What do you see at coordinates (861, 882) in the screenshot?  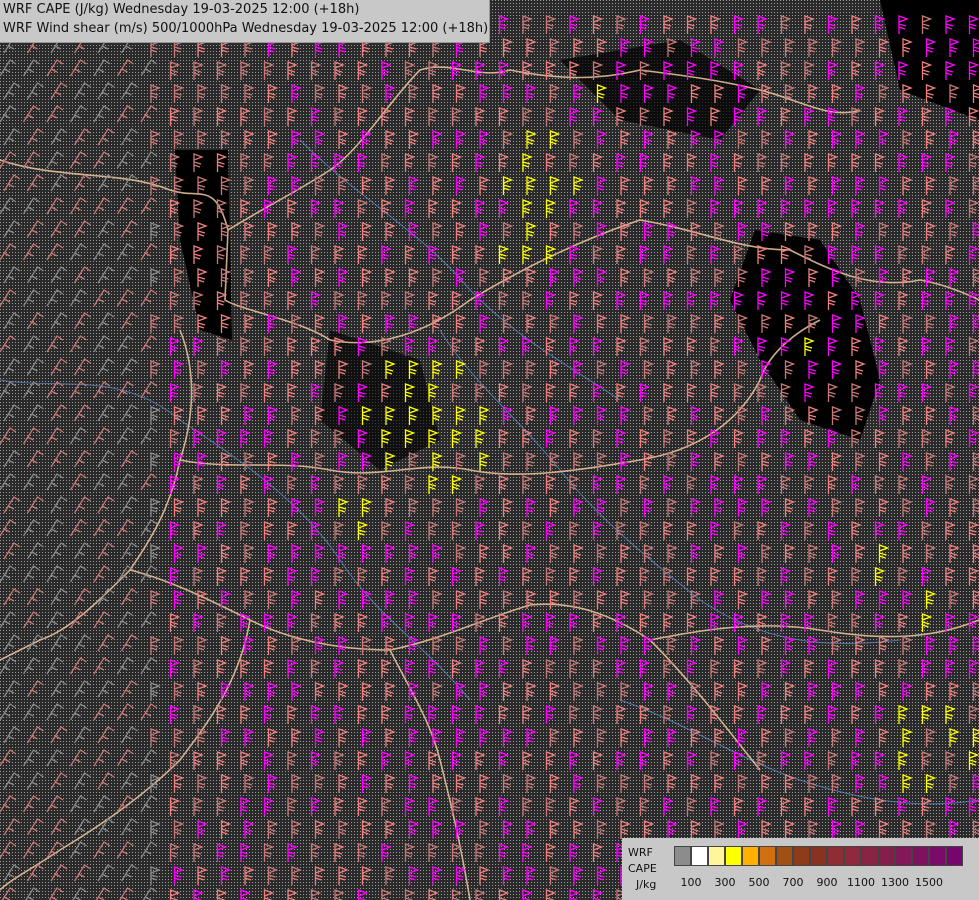 I see `legend-tick: 1100` at bounding box center [861, 882].